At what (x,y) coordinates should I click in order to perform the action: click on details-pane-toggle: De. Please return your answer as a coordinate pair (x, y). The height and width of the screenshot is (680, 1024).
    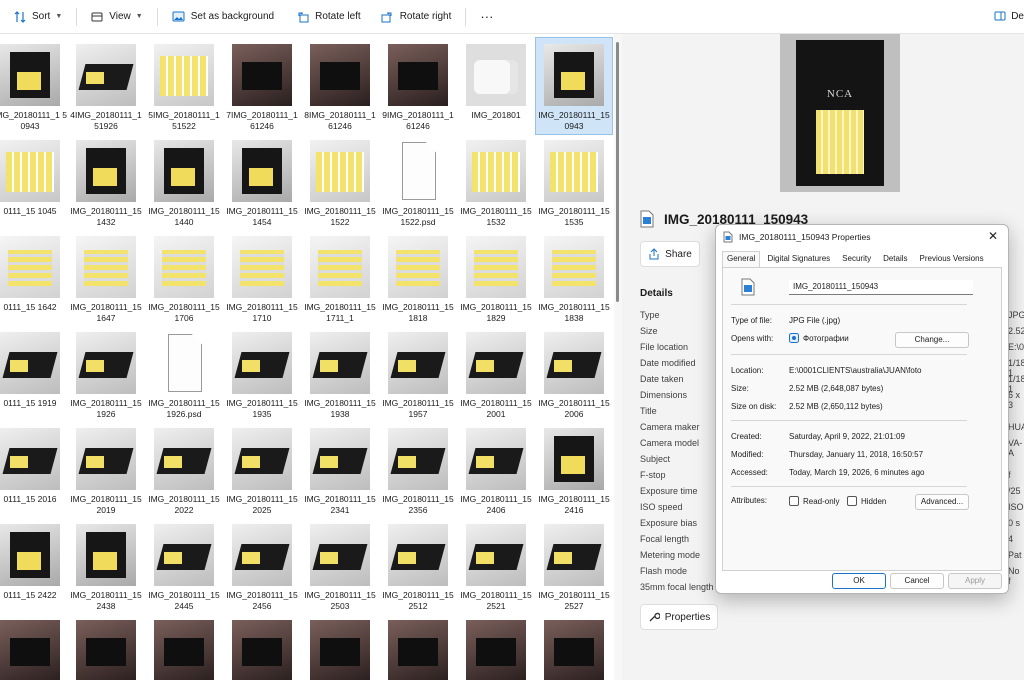
    Looking at the image, I should click on (1009, 16).